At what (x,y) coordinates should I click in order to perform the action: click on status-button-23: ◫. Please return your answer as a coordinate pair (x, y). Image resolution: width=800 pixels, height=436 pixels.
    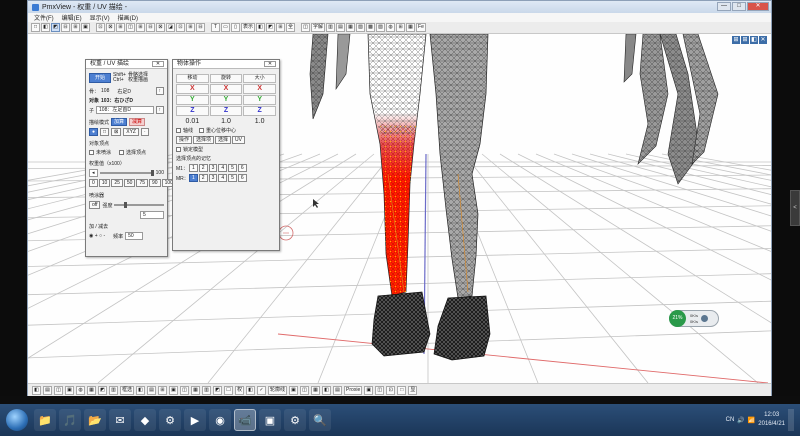
    Looking at the image, I should click on (305, 390).